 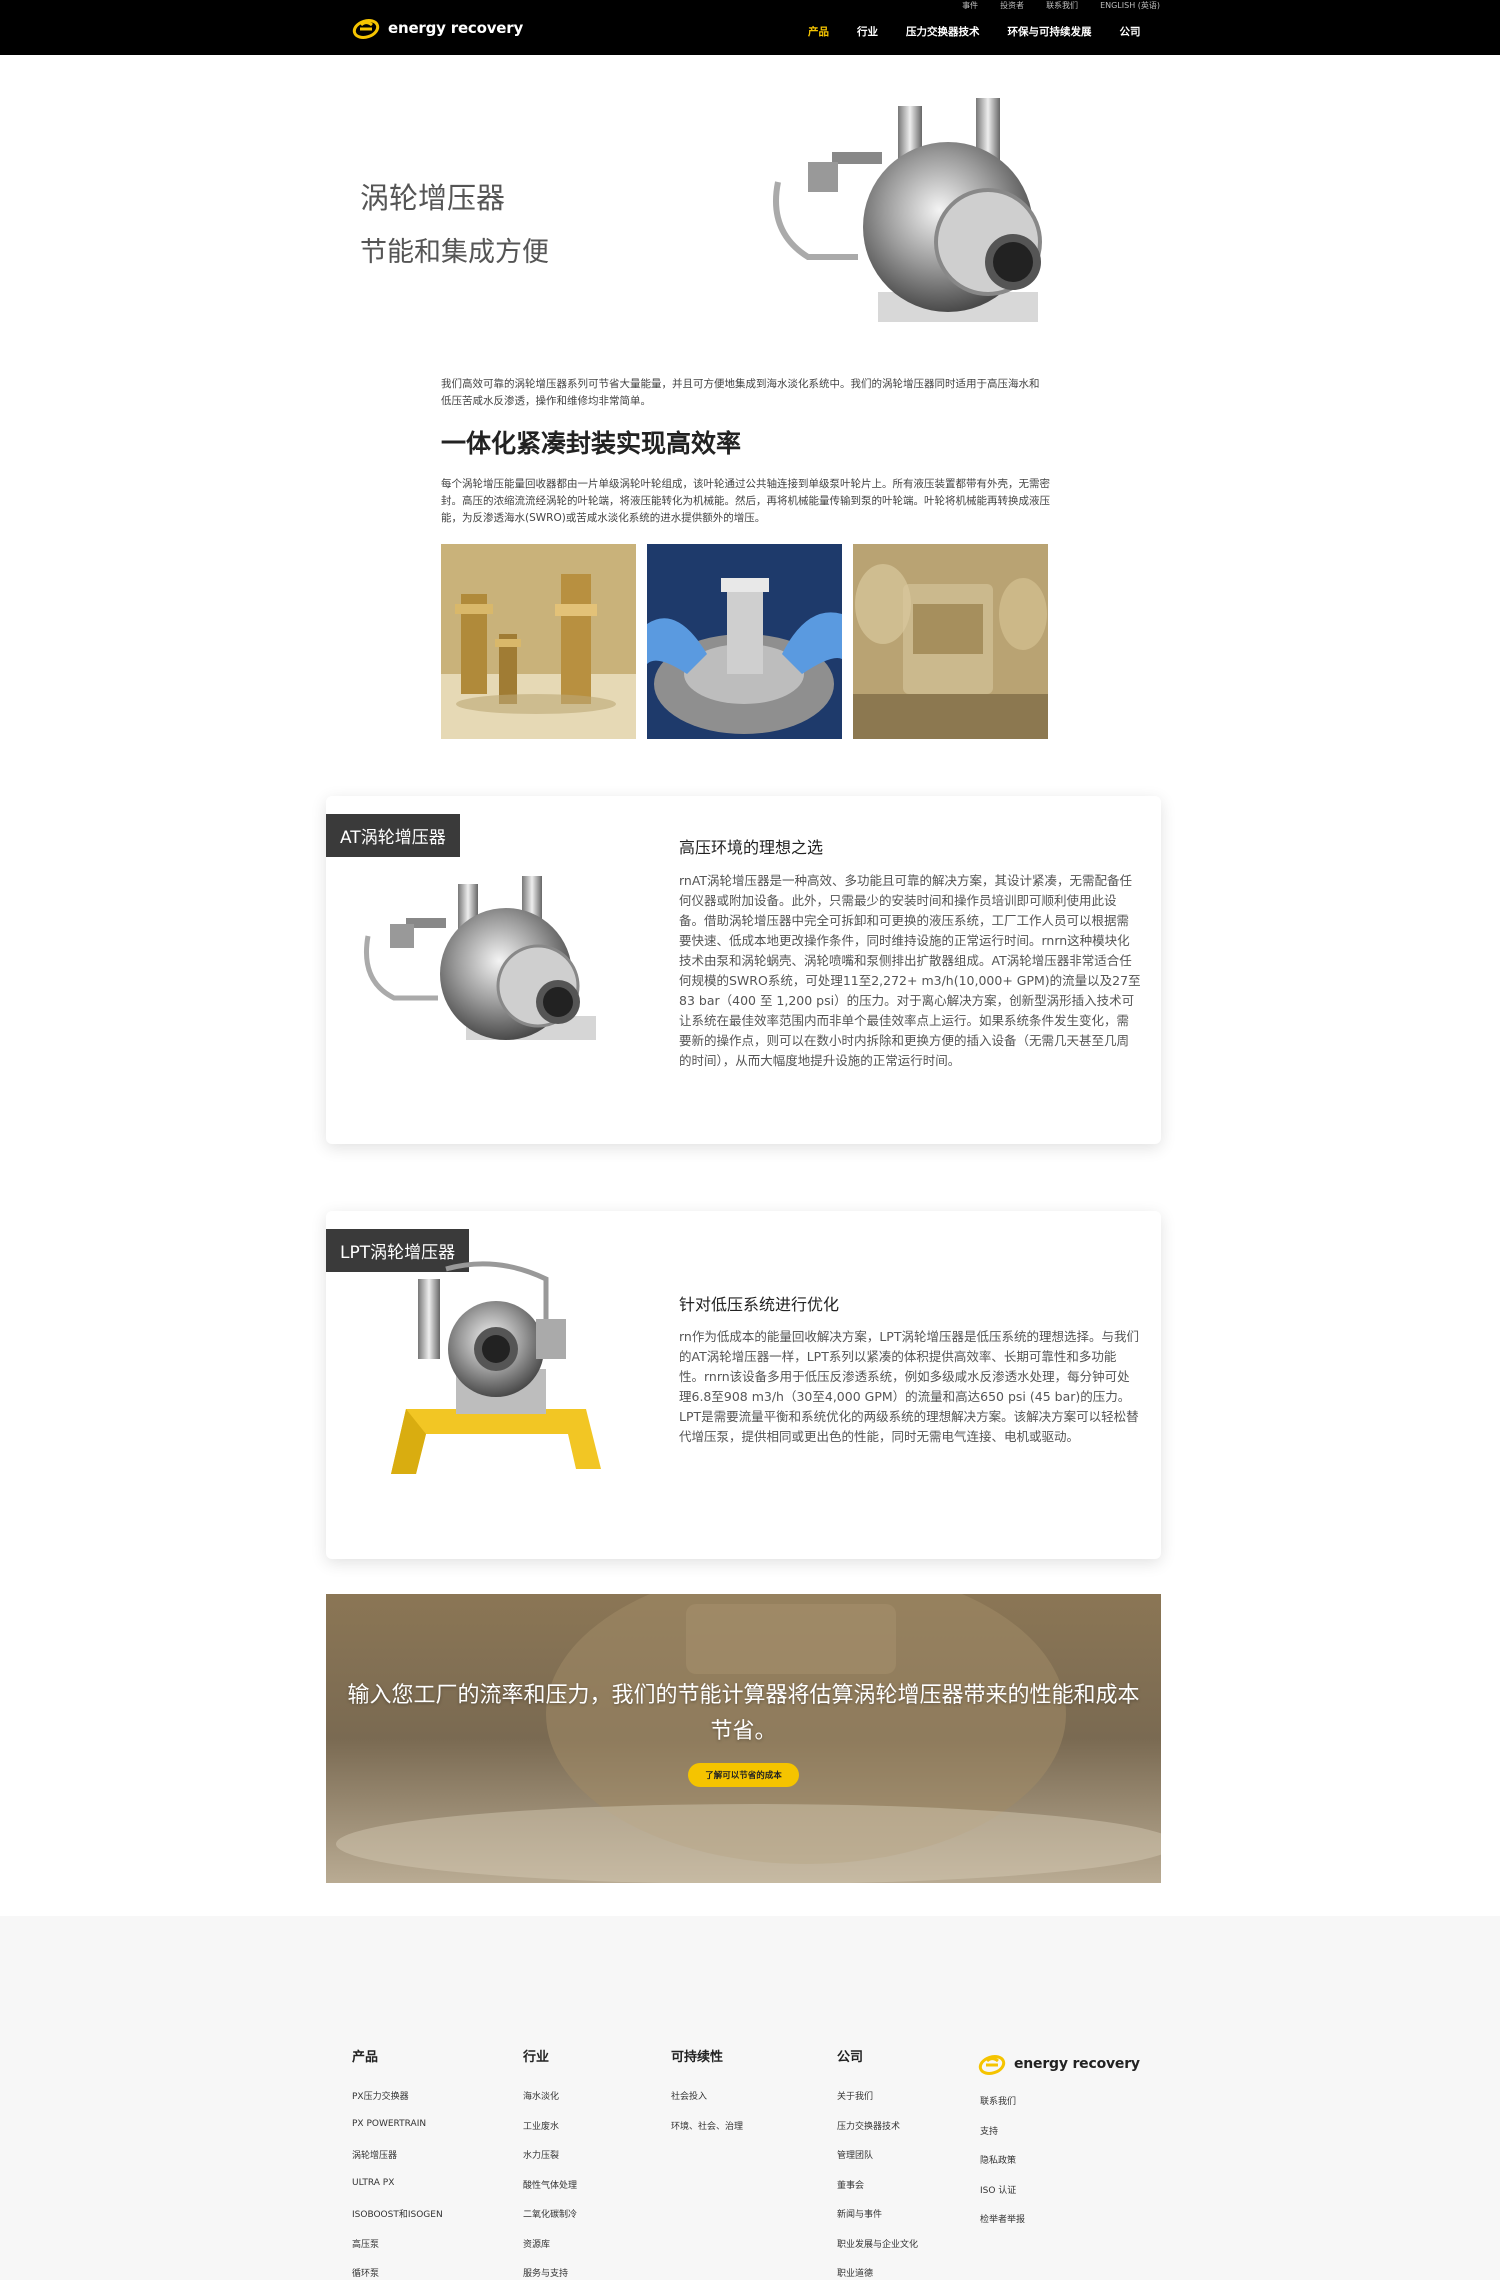 I want to click on gallery-image-brass-parts, so click(x=538, y=641).